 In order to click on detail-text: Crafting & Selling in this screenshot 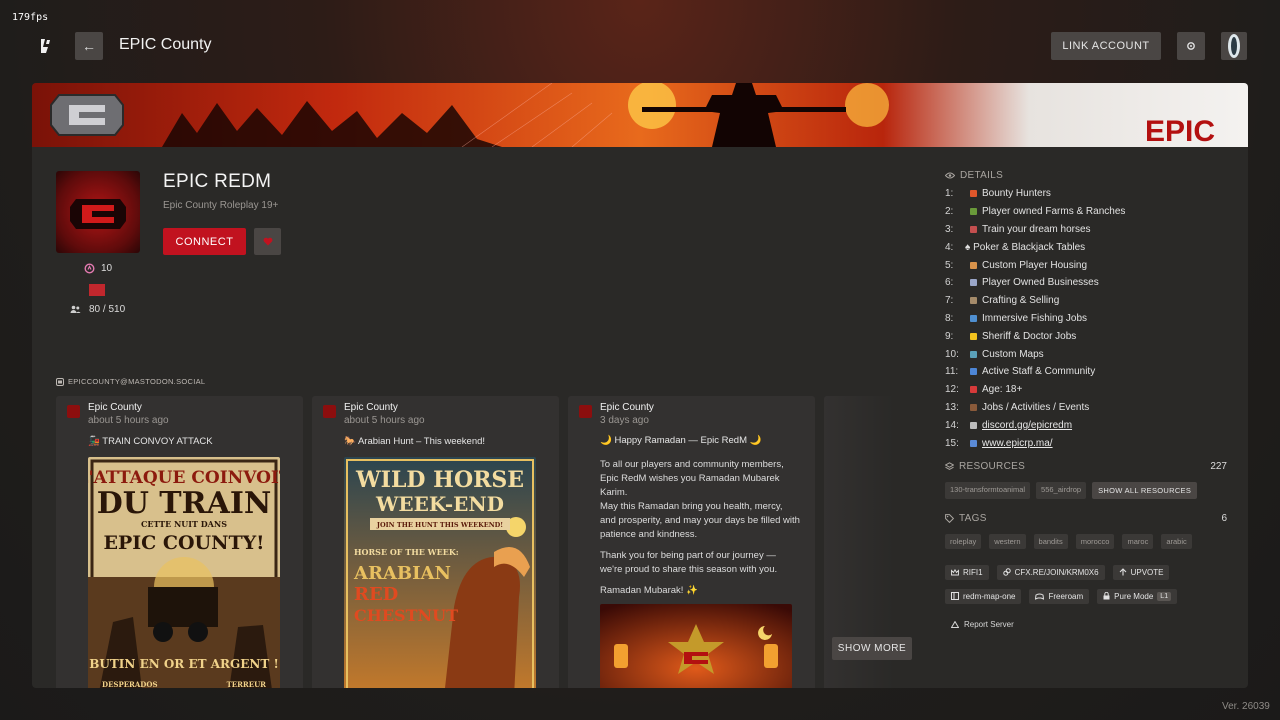, I will do `click(1021, 301)`.